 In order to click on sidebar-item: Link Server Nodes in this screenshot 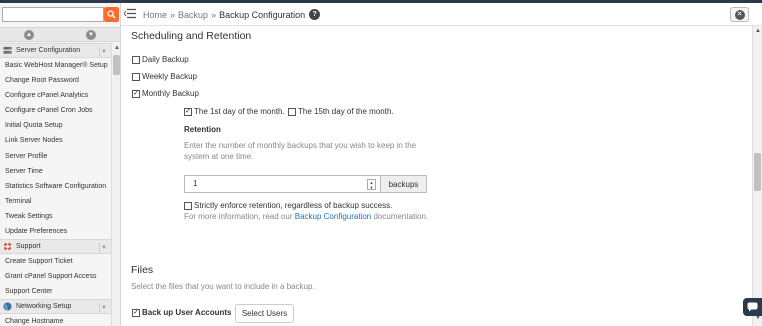, I will do `click(55, 140)`.